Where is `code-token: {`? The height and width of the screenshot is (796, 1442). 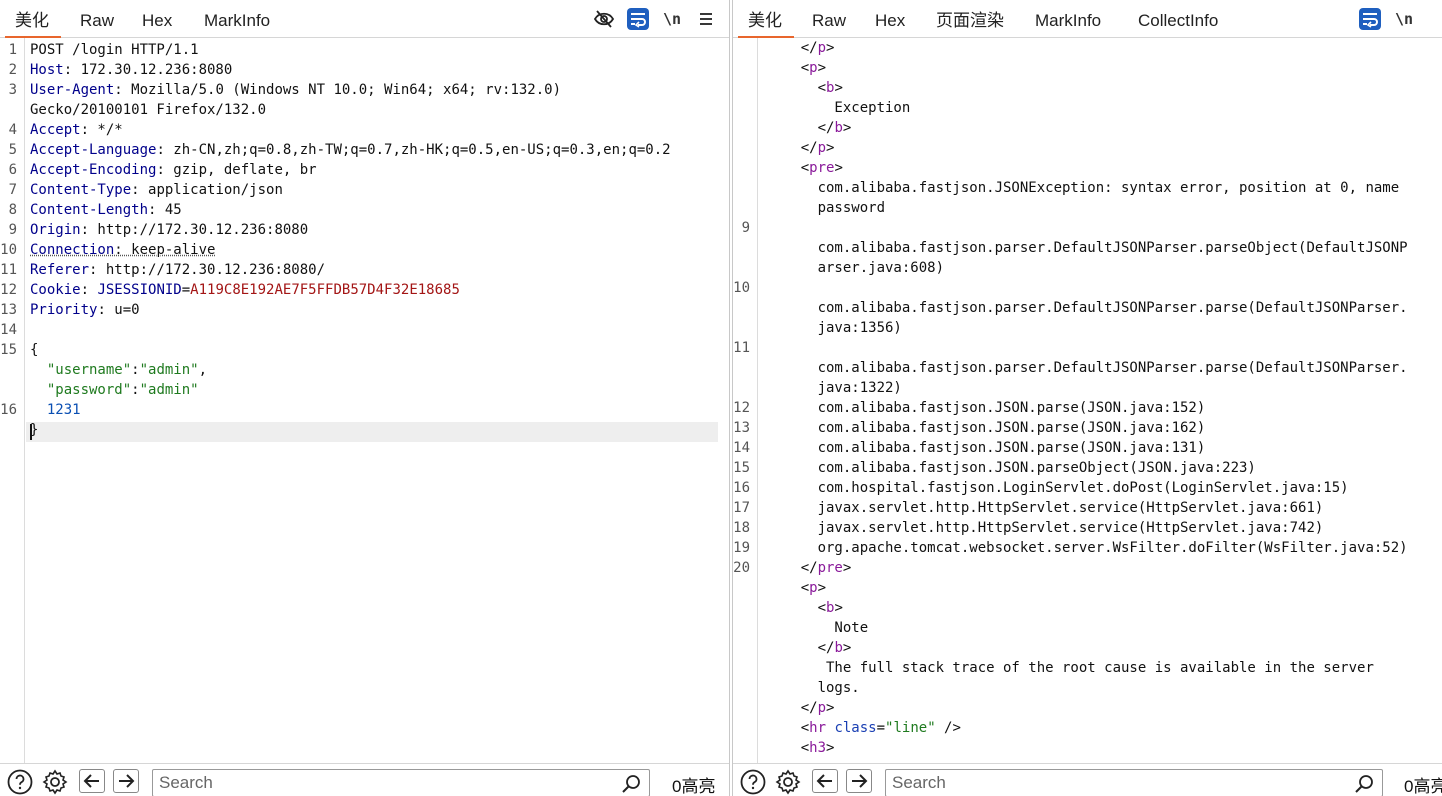
code-token: { is located at coordinates (34, 350).